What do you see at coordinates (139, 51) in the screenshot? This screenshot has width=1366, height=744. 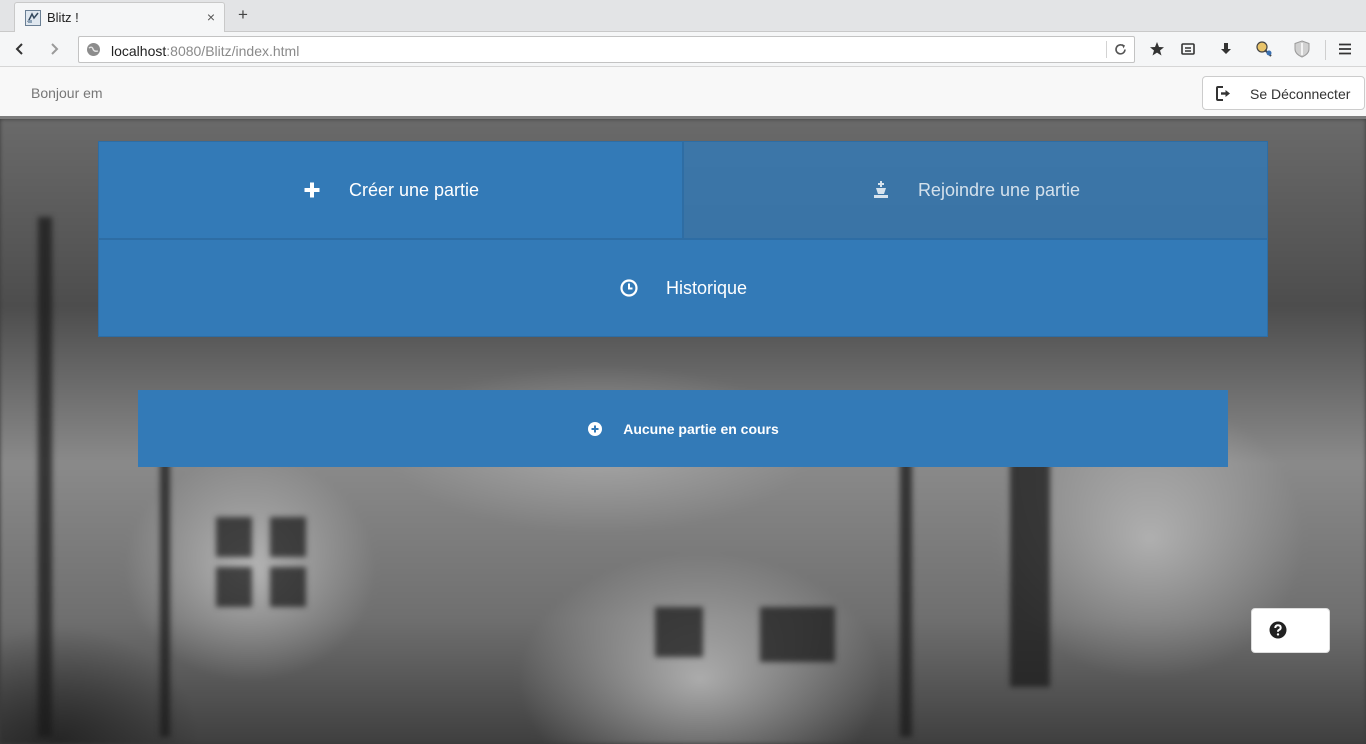 I see `url-host: localhost` at bounding box center [139, 51].